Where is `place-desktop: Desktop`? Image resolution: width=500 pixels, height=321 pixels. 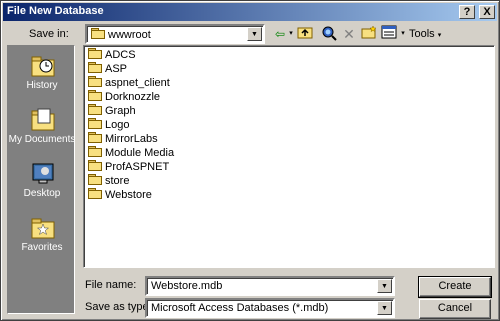
place-desktop: Desktop is located at coordinates (42, 183).